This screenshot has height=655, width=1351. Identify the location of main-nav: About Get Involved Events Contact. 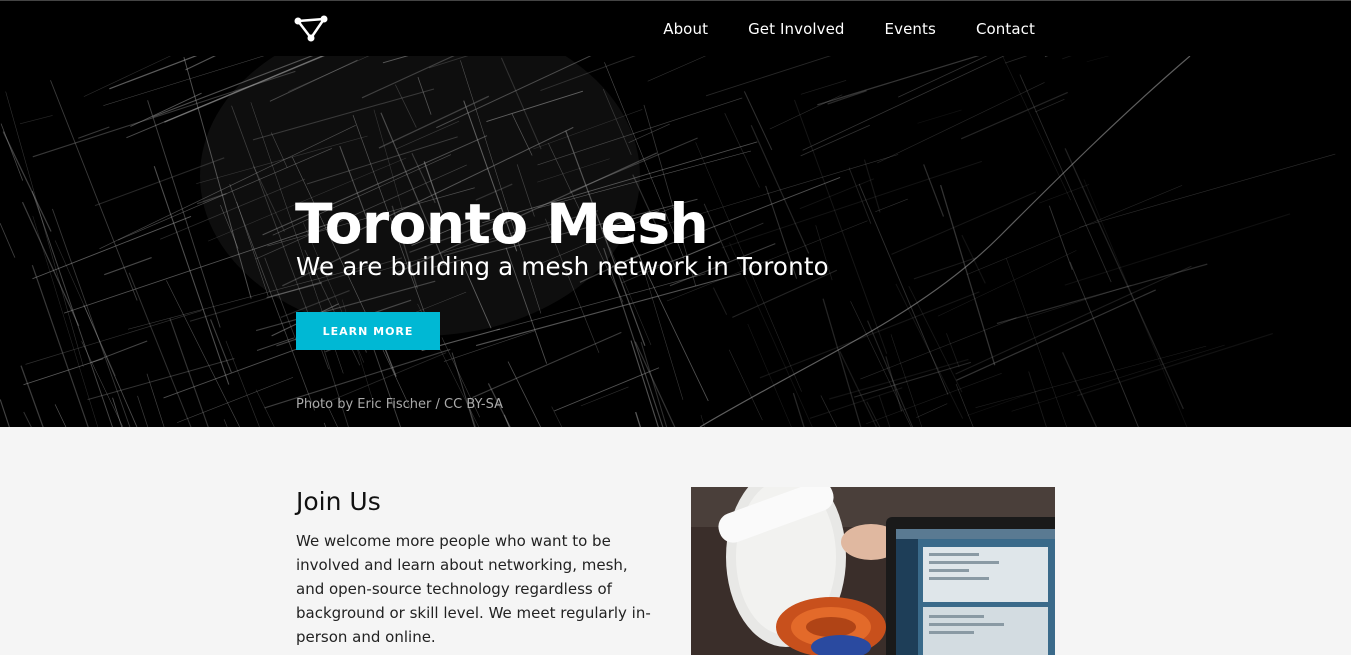
(849, 29).